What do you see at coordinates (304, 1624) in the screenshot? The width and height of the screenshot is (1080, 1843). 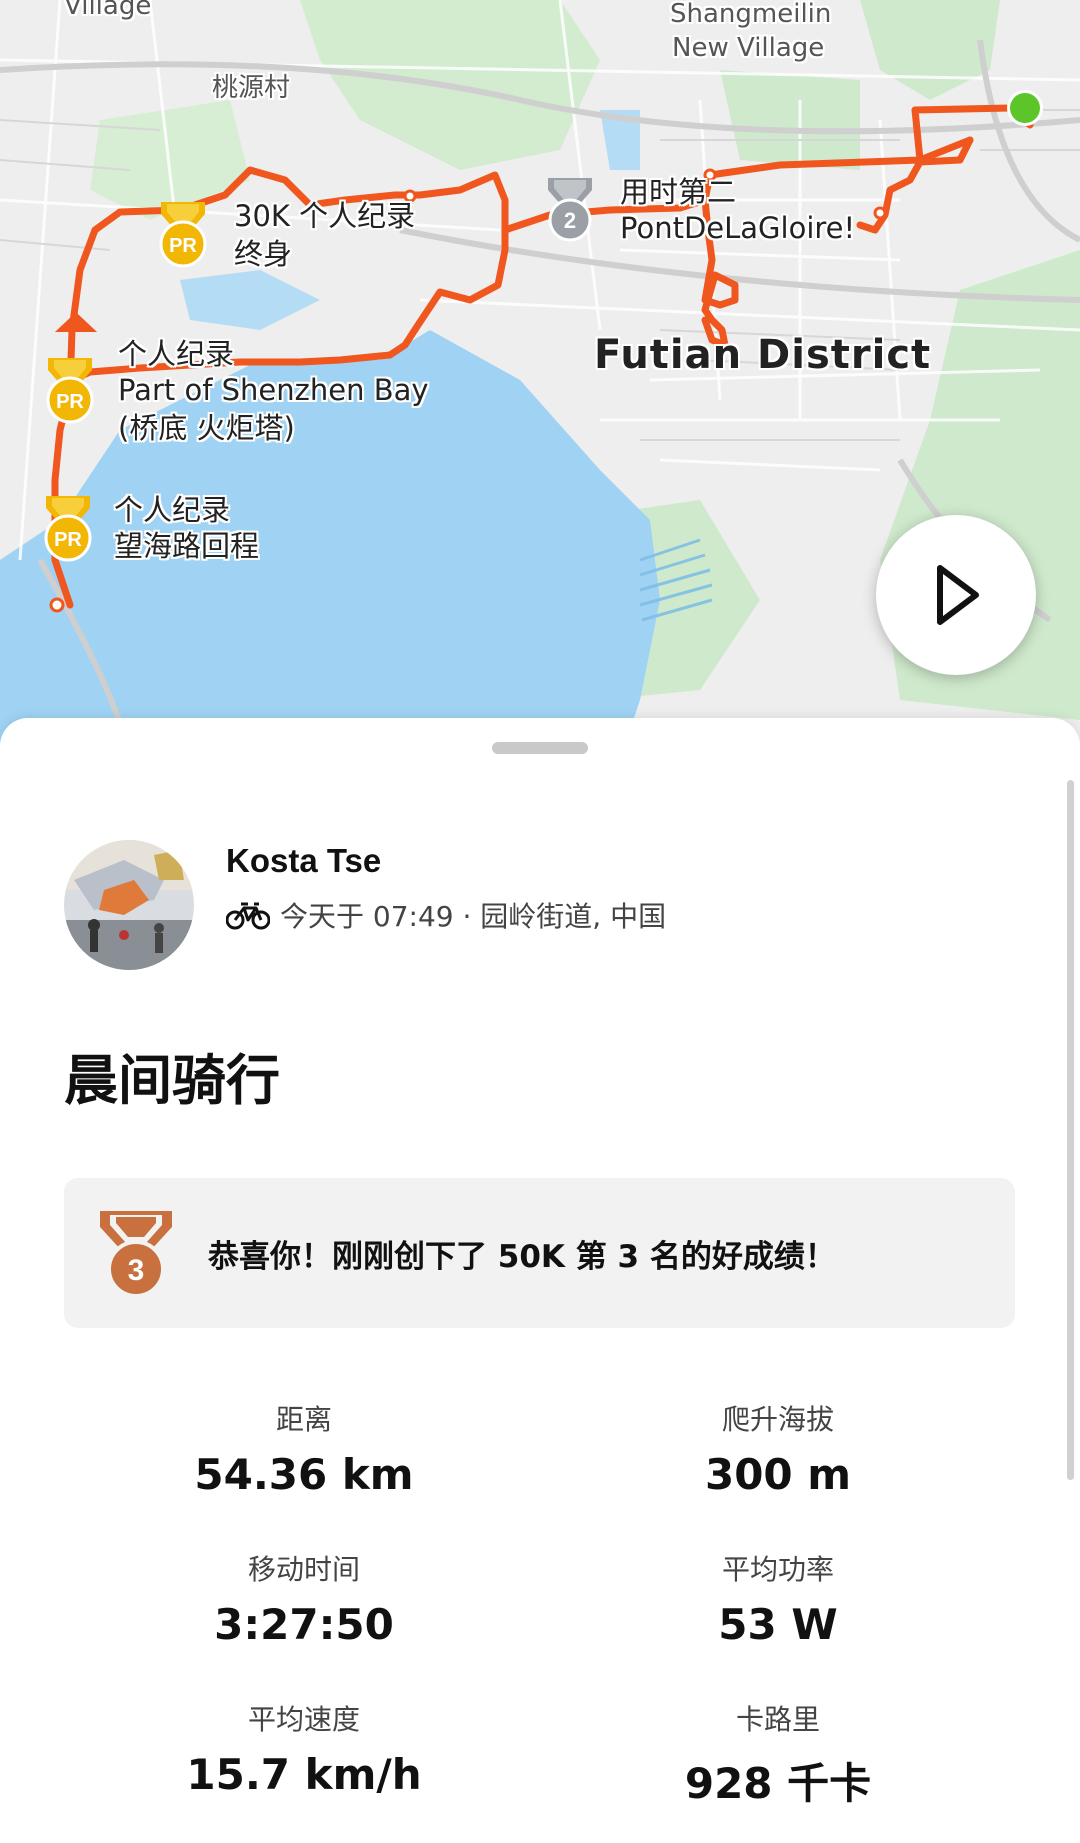 I see `stat-value: 3:27:50` at bounding box center [304, 1624].